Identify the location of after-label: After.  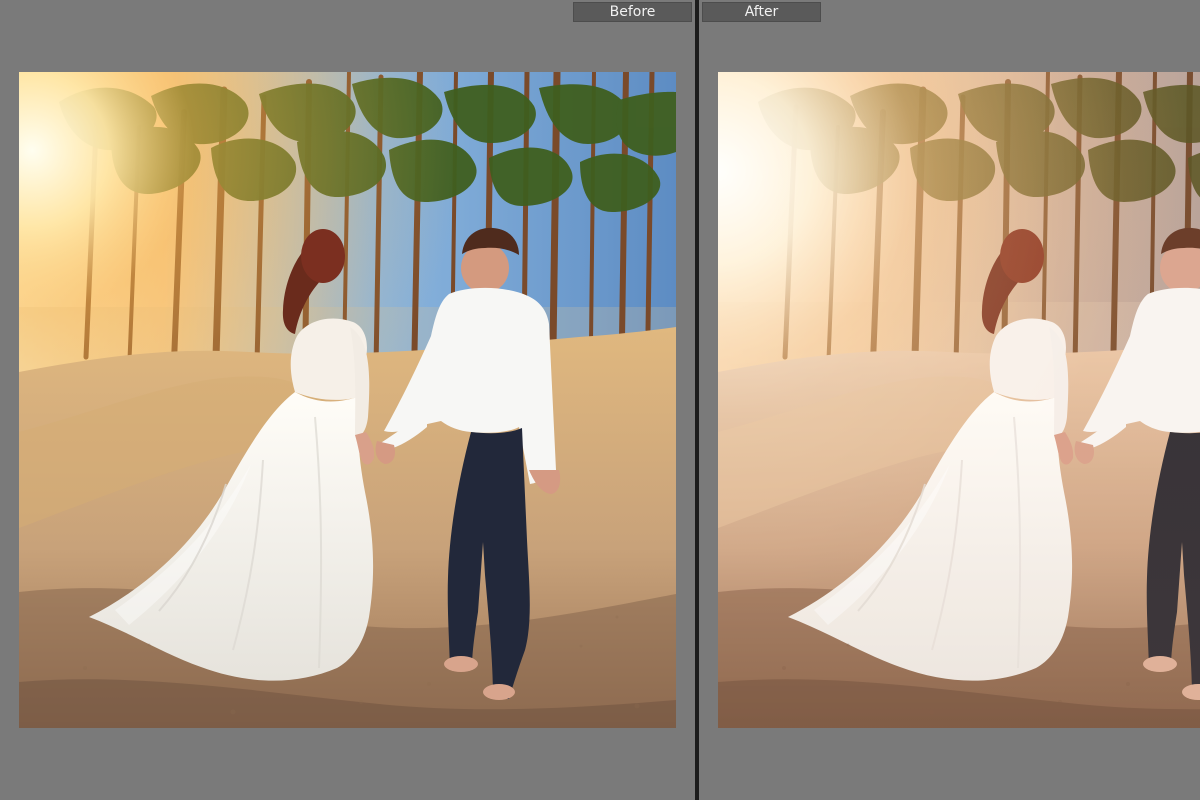
(761, 12).